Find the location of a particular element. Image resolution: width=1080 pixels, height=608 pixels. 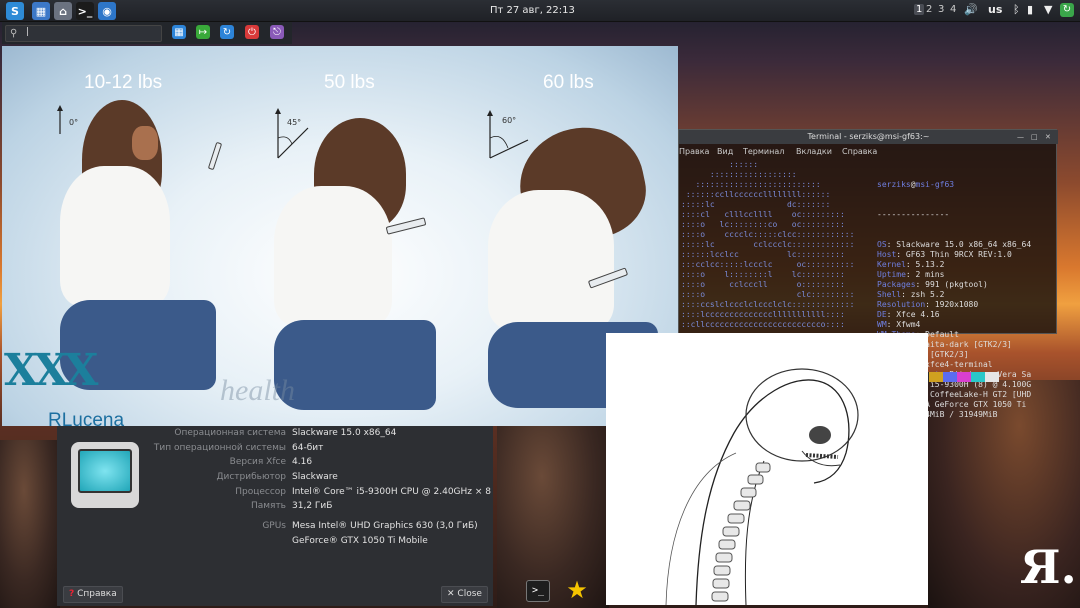

about-row-value: Mesa Intel® UHD Graphics 630 (3,0 ГиБ) is located at coordinates (385, 526).